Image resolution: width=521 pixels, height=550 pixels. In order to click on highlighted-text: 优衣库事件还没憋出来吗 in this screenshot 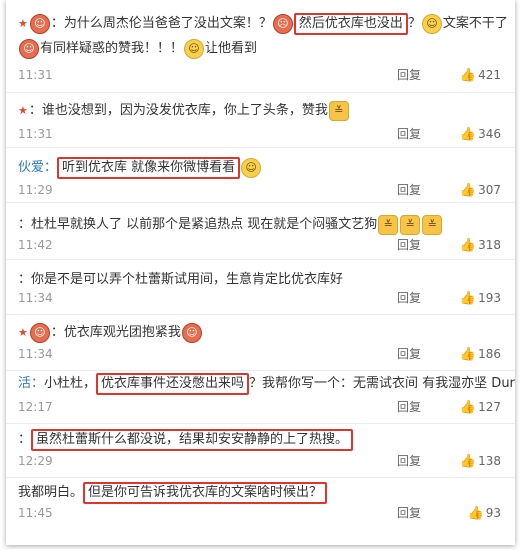, I will do `click(173, 384)`.